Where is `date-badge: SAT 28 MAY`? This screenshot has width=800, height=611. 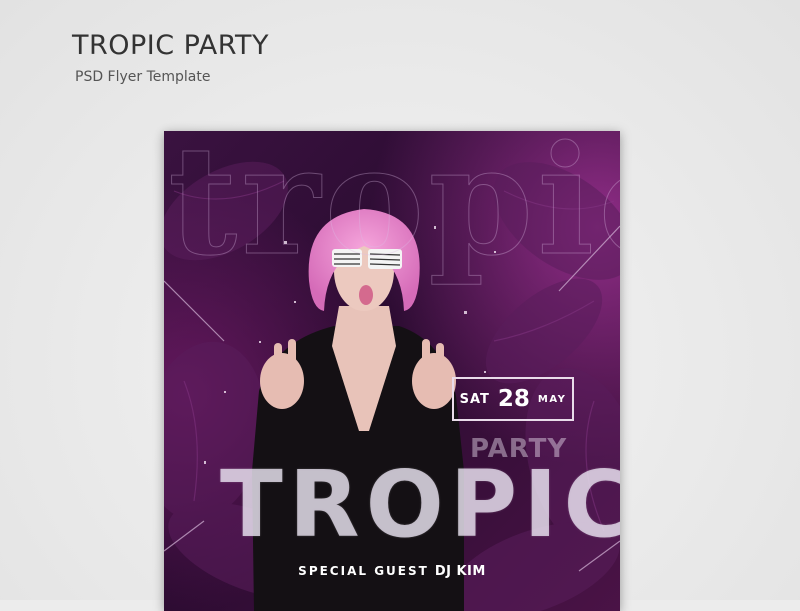 date-badge: SAT 28 MAY is located at coordinates (513, 399).